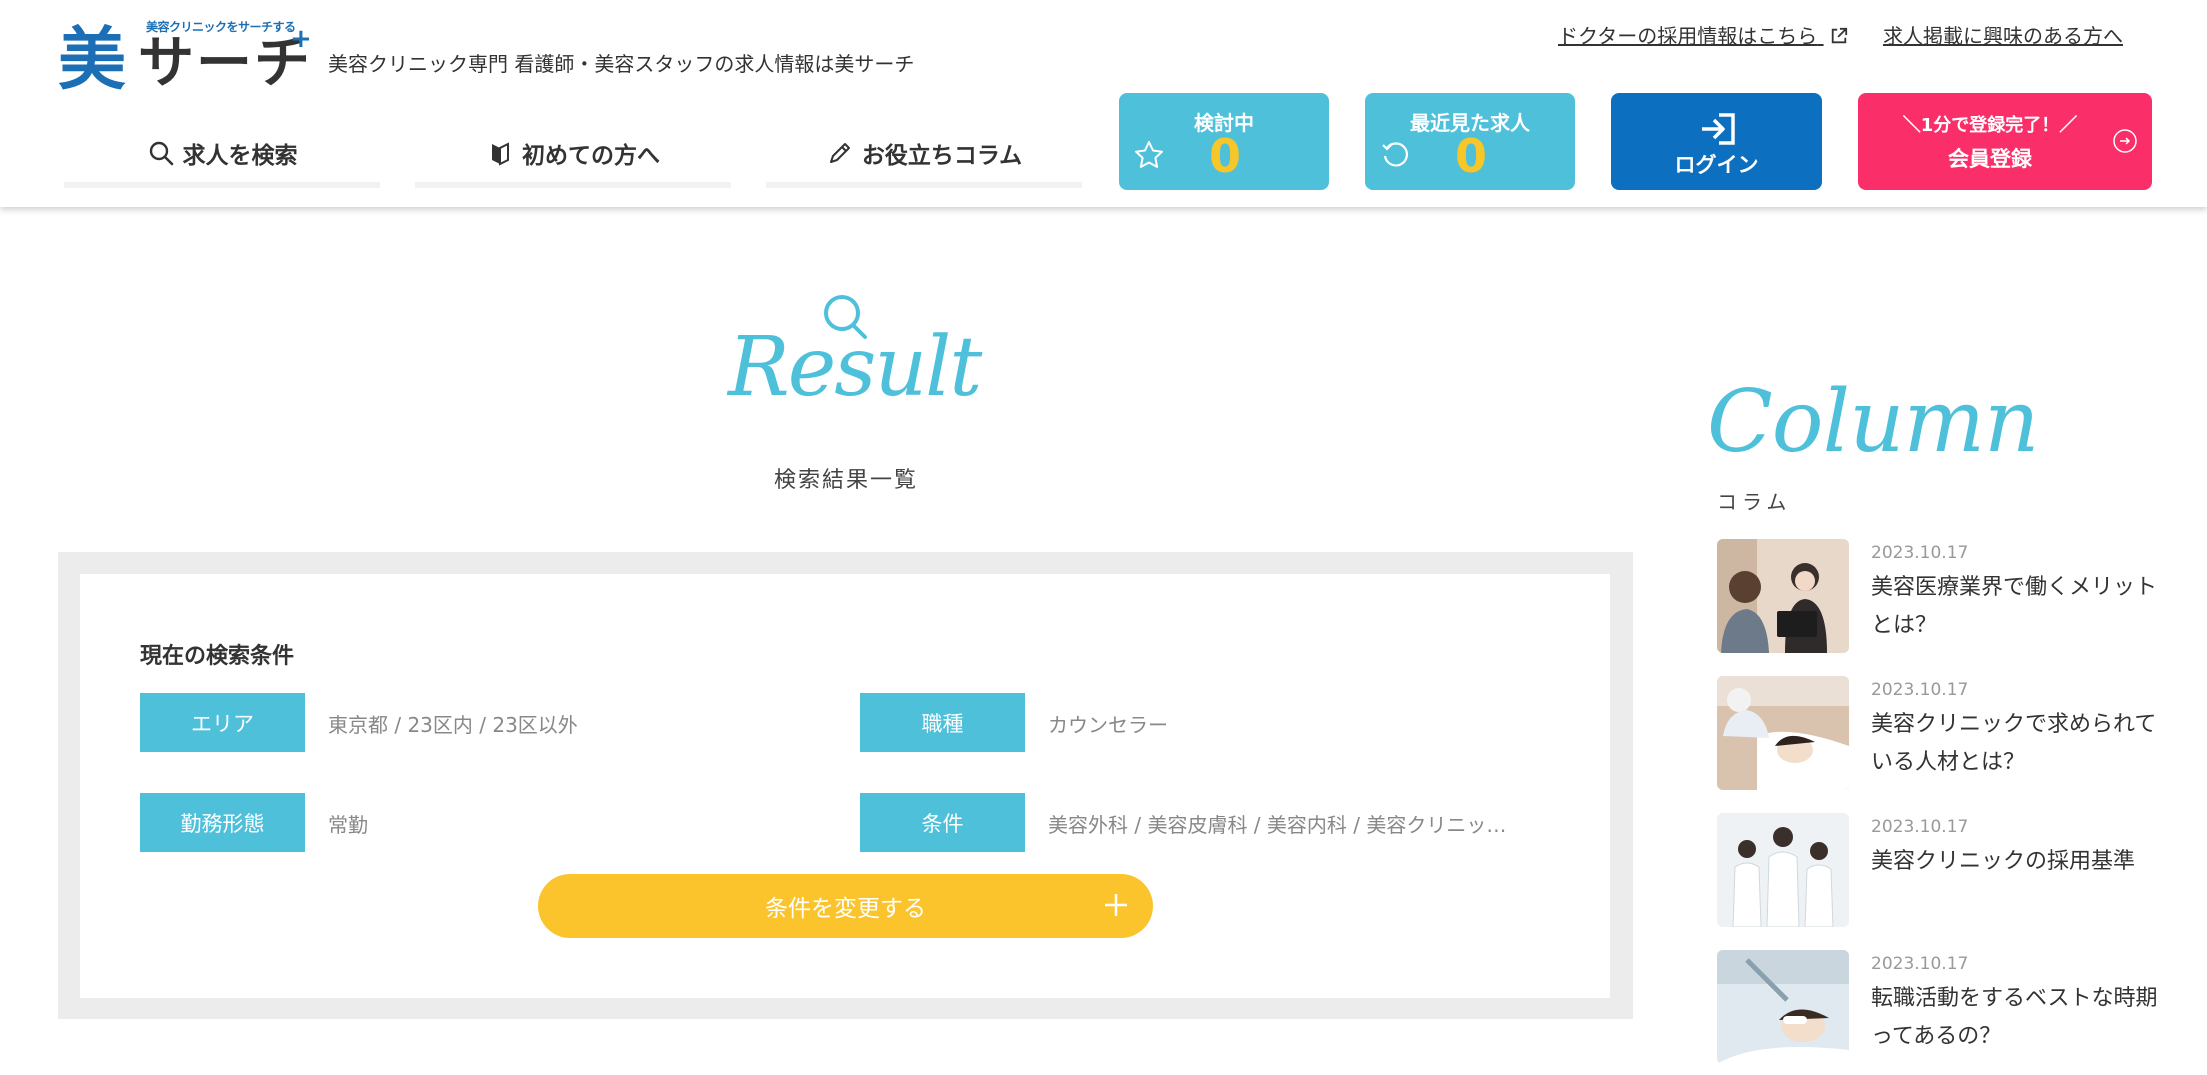 Image resolution: width=2207 pixels, height=1075 pixels. I want to click on nav-first-time: 初めての方へ, so click(573, 153).